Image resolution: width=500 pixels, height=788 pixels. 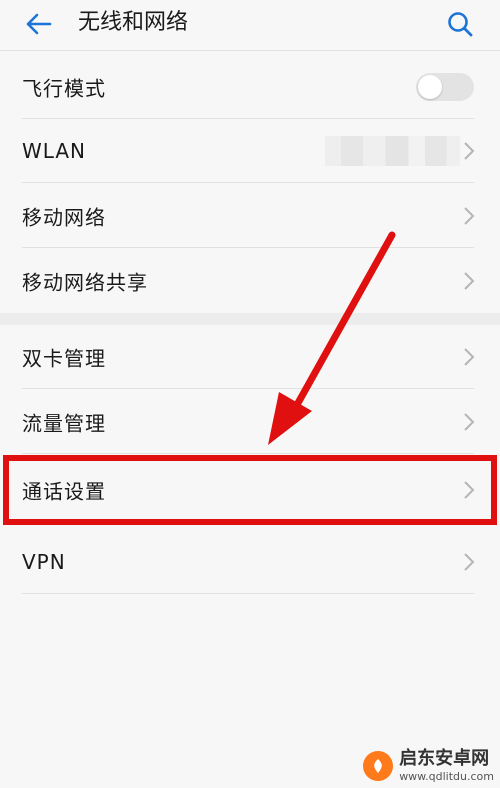 I want to click on watermark-text: 启东安卓网 www.qdlitdu.com, so click(x=446, y=765).